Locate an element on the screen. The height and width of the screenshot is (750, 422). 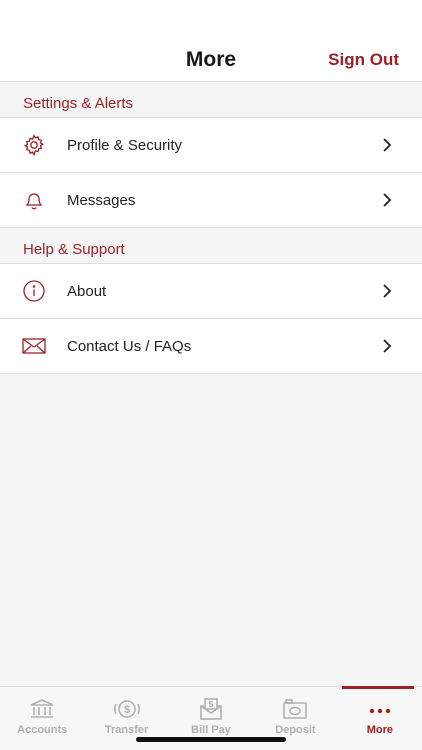
tab-label: More is located at coordinates (379, 730).